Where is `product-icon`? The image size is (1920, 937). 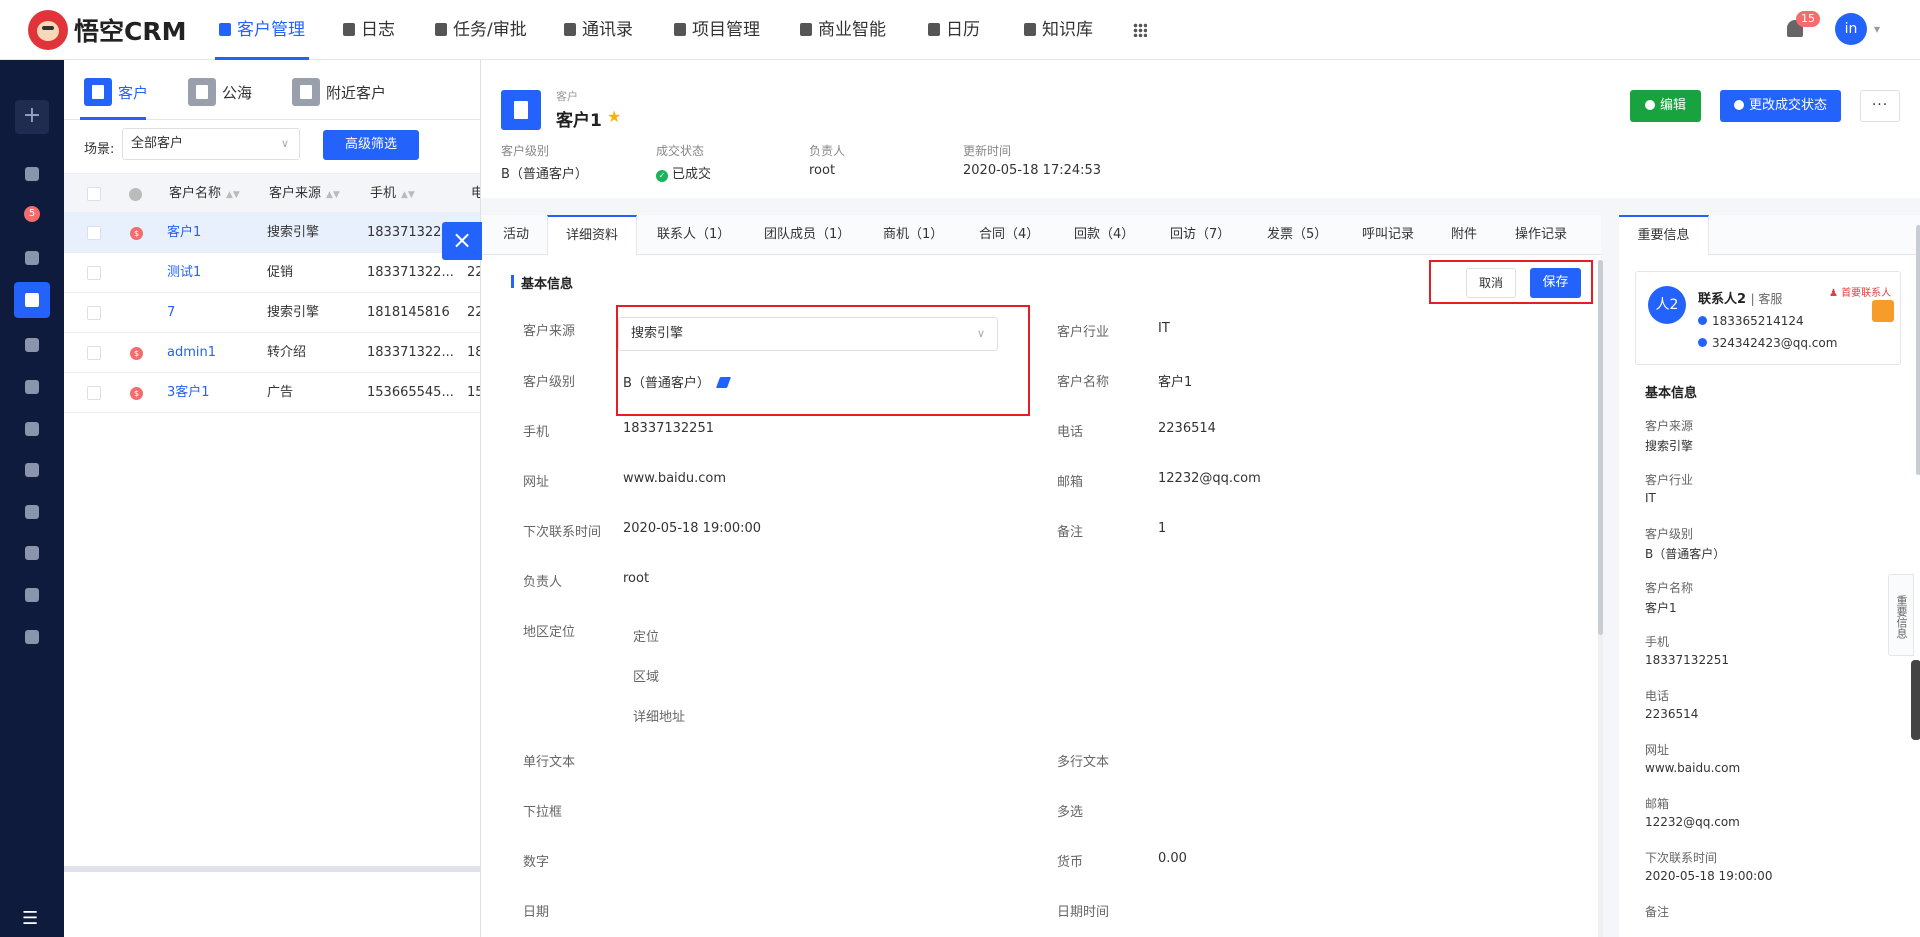 product-icon is located at coordinates (32, 595).